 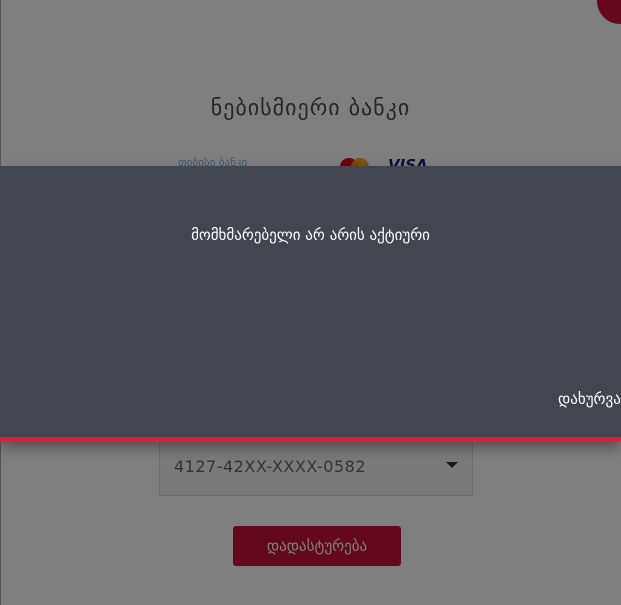 What do you see at coordinates (589, 399) in the screenshot?
I see `close-button: დახურვა` at bounding box center [589, 399].